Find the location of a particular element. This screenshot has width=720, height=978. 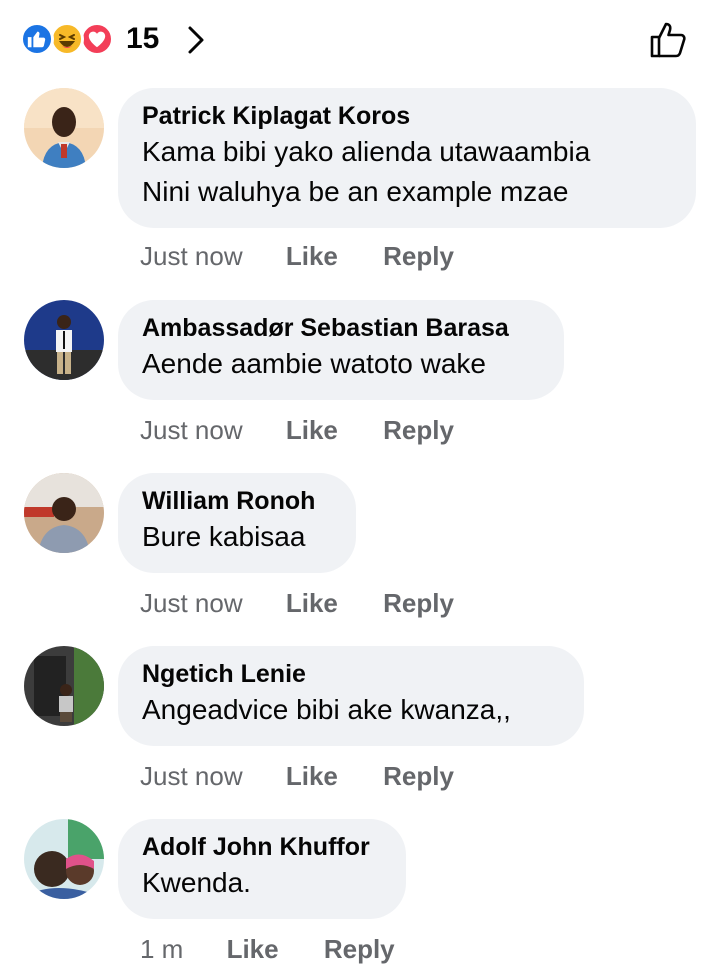

comment-author: Patrick Kiplagat Koros is located at coordinates (407, 116).